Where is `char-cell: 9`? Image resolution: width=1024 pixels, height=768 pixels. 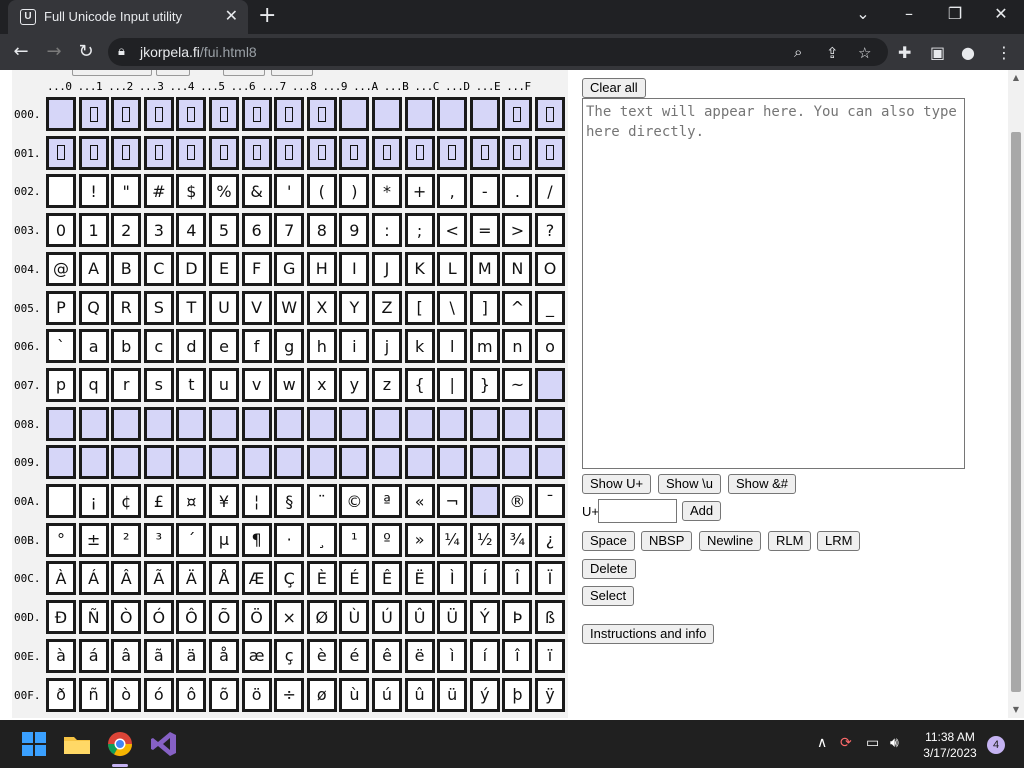 char-cell: 9 is located at coordinates (354, 230).